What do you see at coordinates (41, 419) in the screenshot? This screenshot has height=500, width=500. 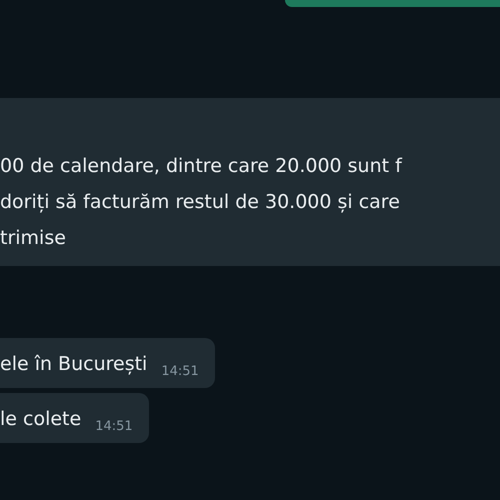 I see `message-text: le colete` at bounding box center [41, 419].